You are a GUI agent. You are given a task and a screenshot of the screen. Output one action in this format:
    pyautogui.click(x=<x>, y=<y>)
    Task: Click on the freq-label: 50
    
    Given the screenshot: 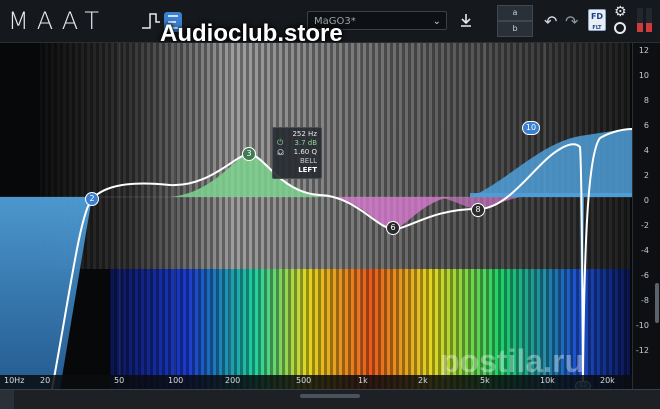 What is the action you would take?
    pyautogui.click(x=119, y=380)
    